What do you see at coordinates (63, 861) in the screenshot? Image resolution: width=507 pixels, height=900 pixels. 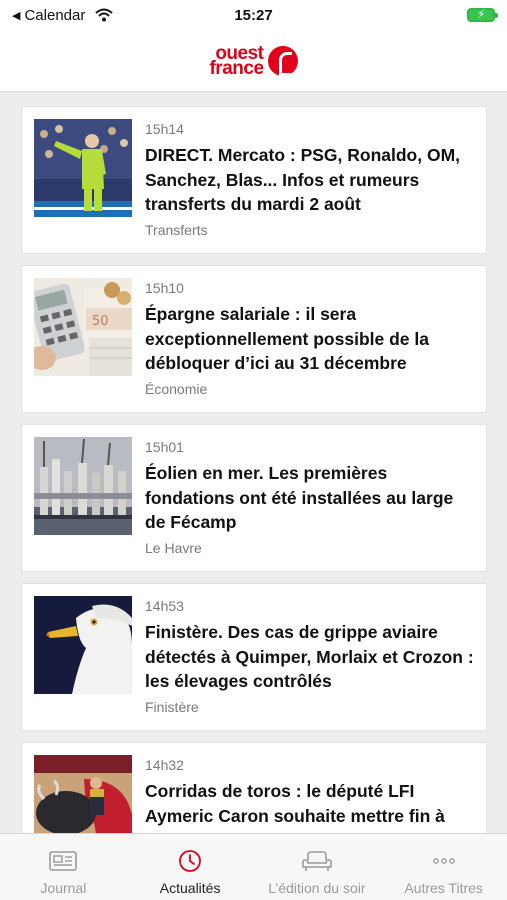 I see `newspaper-icon` at bounding box center [63, 861].